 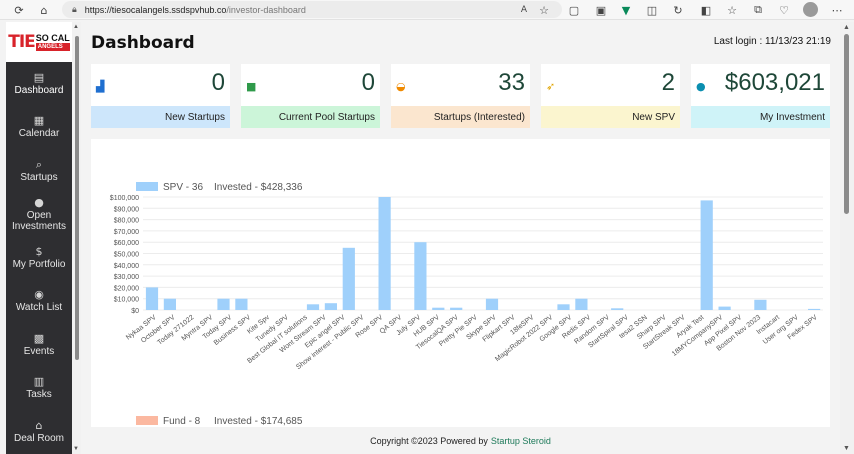 I want to click on profile-avatar-icon, so click(x=810, y=9).